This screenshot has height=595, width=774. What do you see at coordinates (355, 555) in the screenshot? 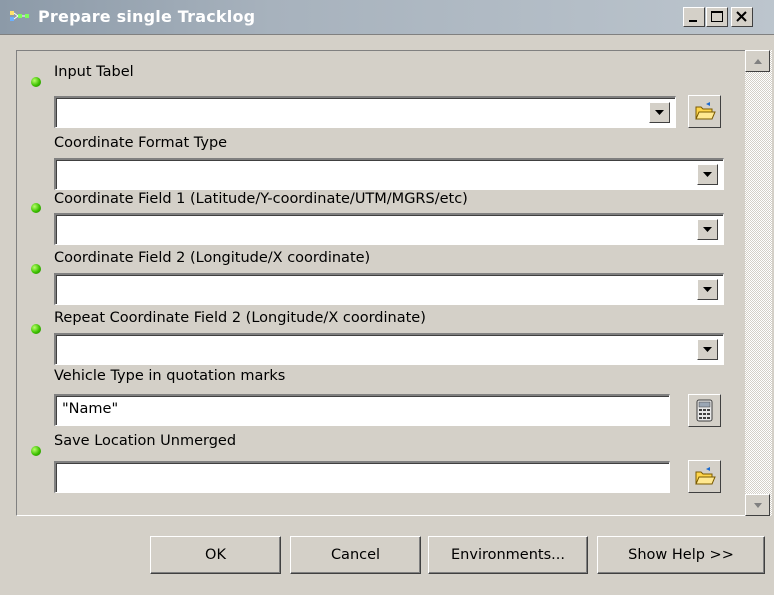
I see `cancel-button: Cancel` at bounding box center [355, 555].